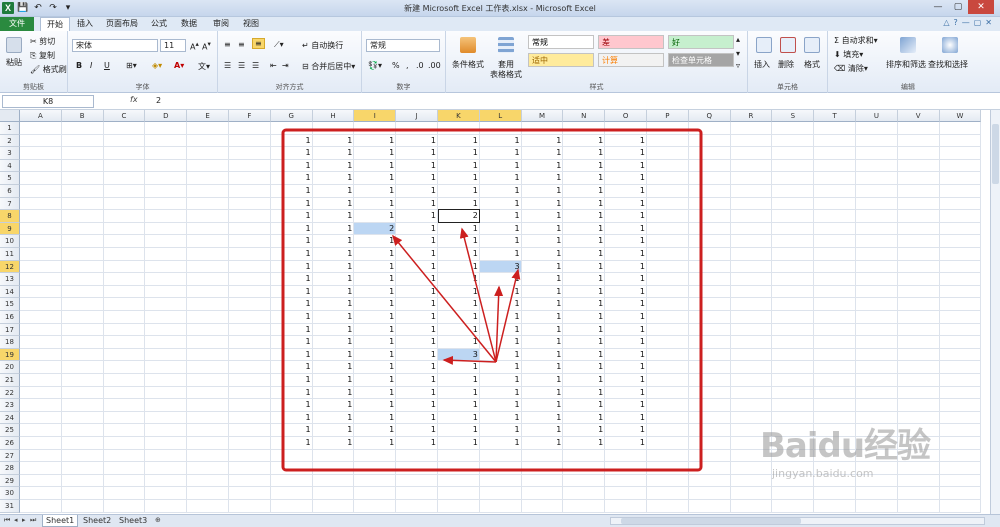  Describe the element at coordinates (258, 43) in the screenshot. I see `align-bottom-icon: ≡` at that location.